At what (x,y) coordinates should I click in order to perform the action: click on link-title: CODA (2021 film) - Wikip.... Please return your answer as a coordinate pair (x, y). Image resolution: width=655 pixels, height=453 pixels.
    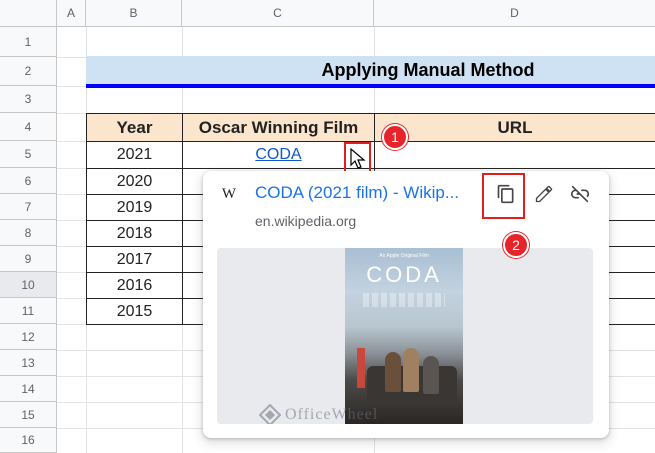
    Looking at the image, I should click on (367, 193).